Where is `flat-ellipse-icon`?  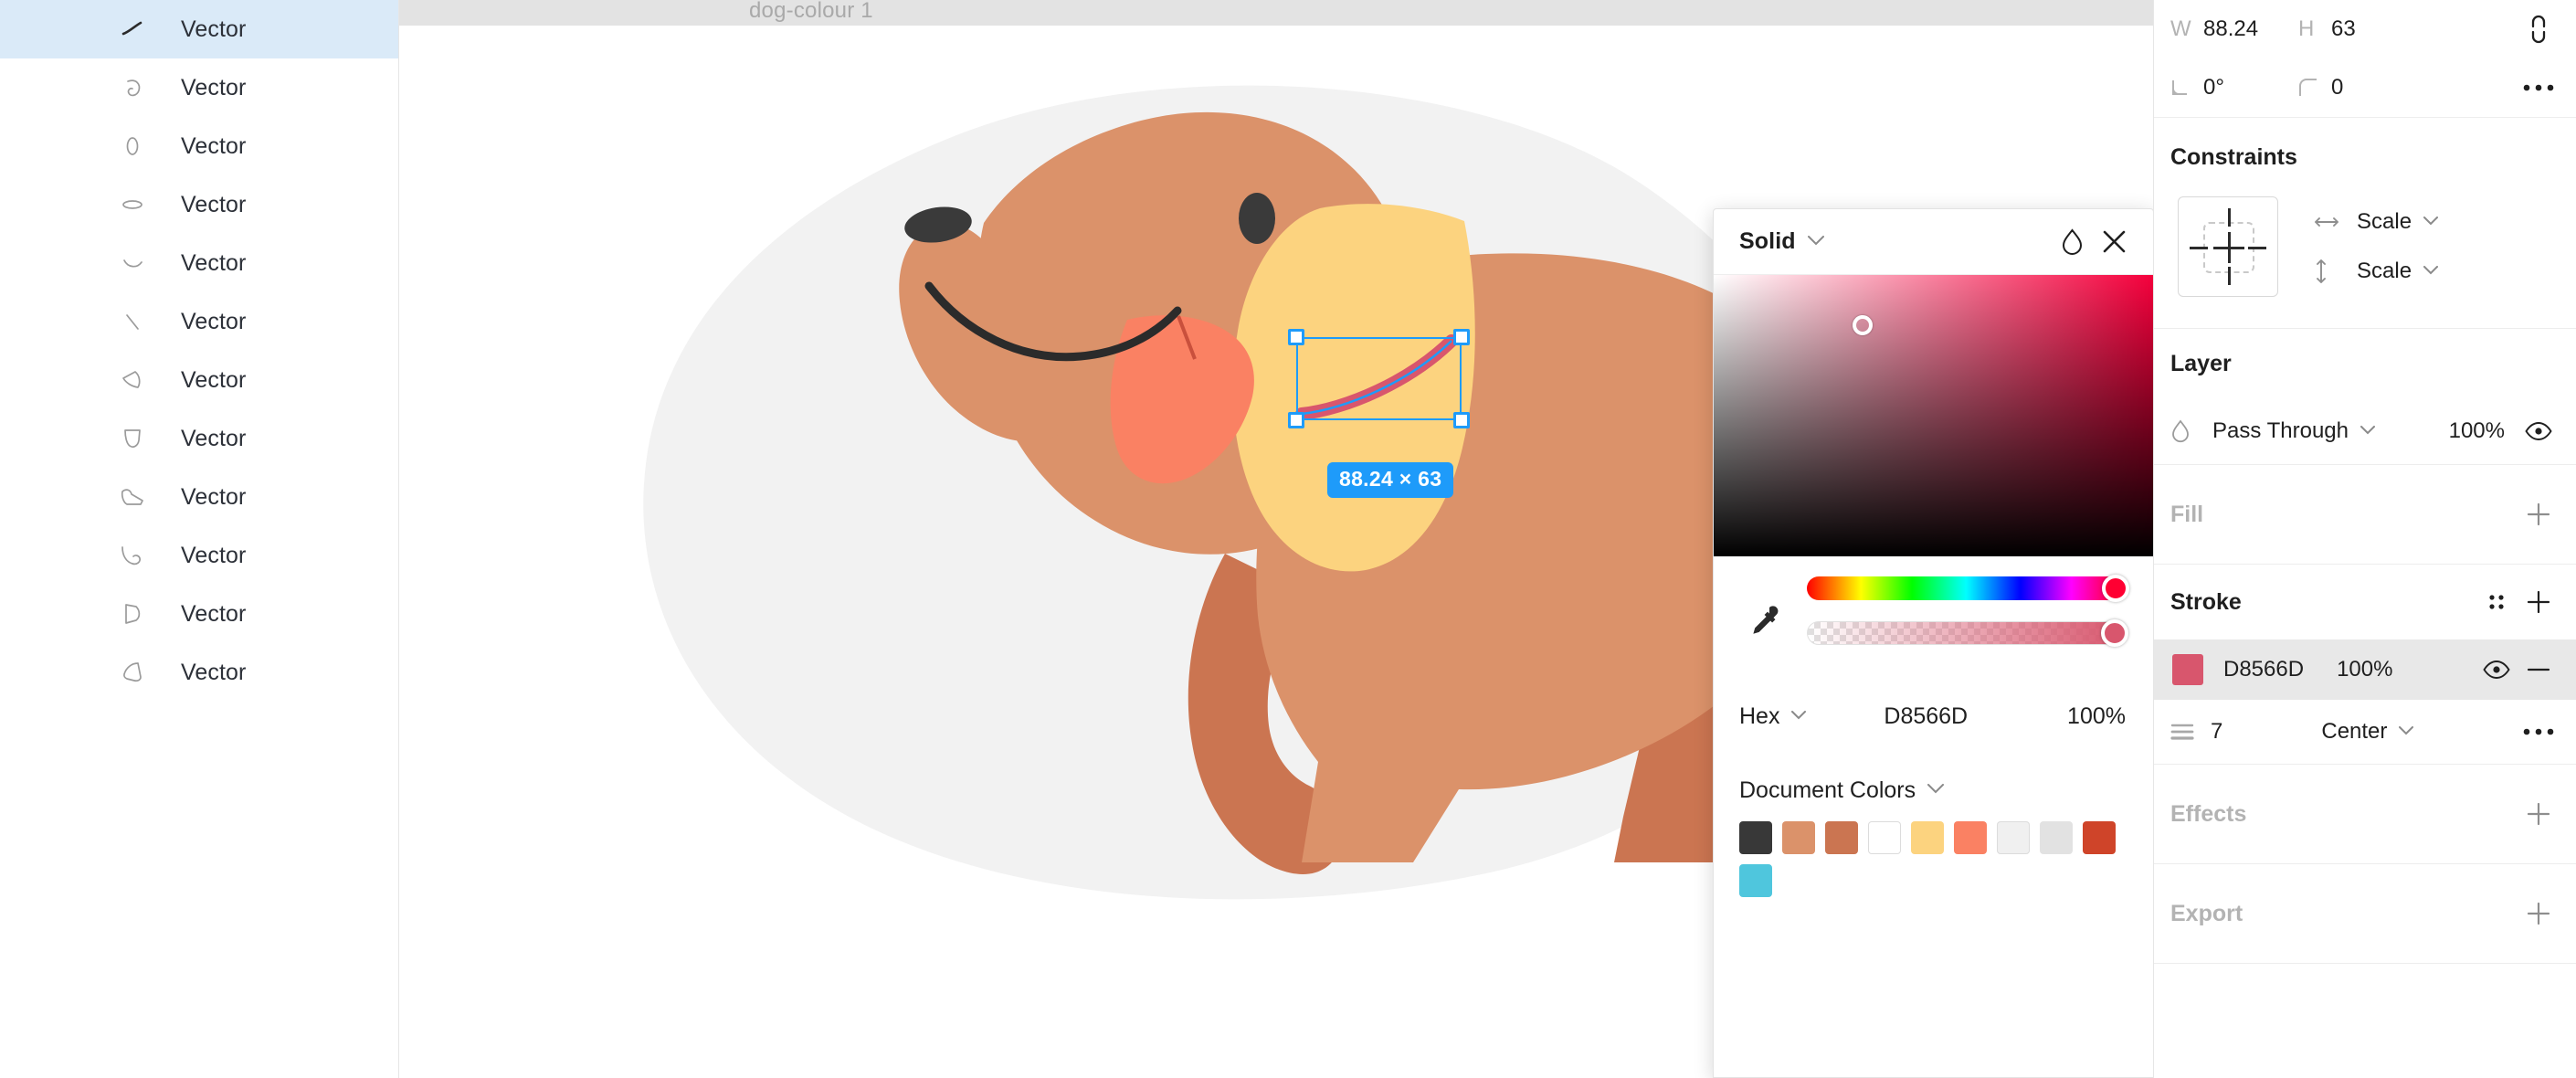
flat-ellipse-icon is located at coordinates (132, 204).